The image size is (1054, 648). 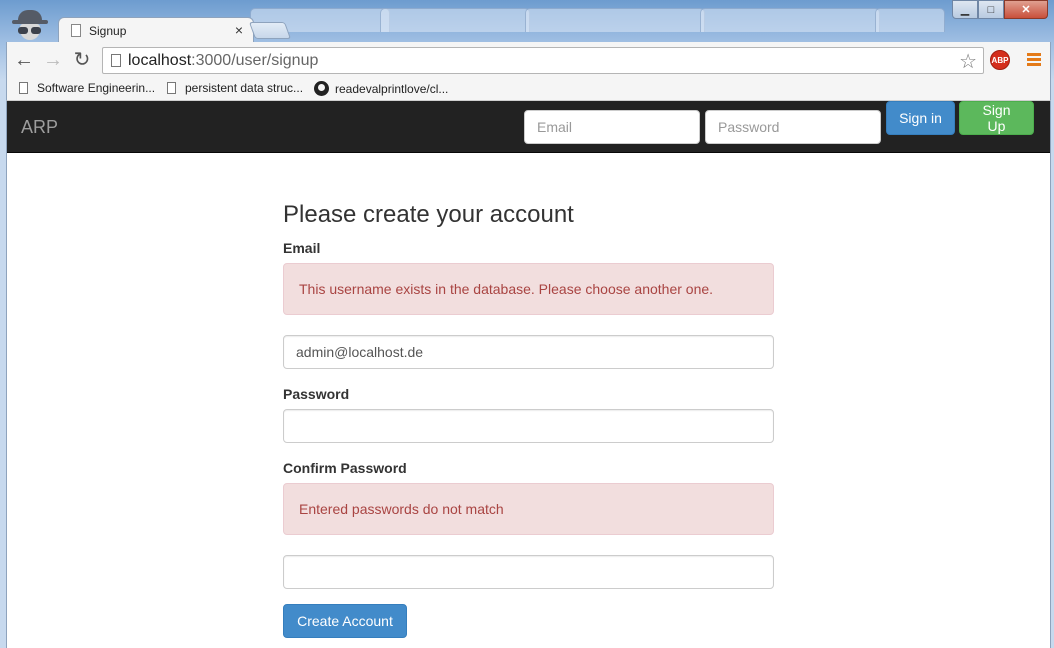 I want to click on confirm-password-error-alert: Entered passwords do not match, so click(x=528, y=509).